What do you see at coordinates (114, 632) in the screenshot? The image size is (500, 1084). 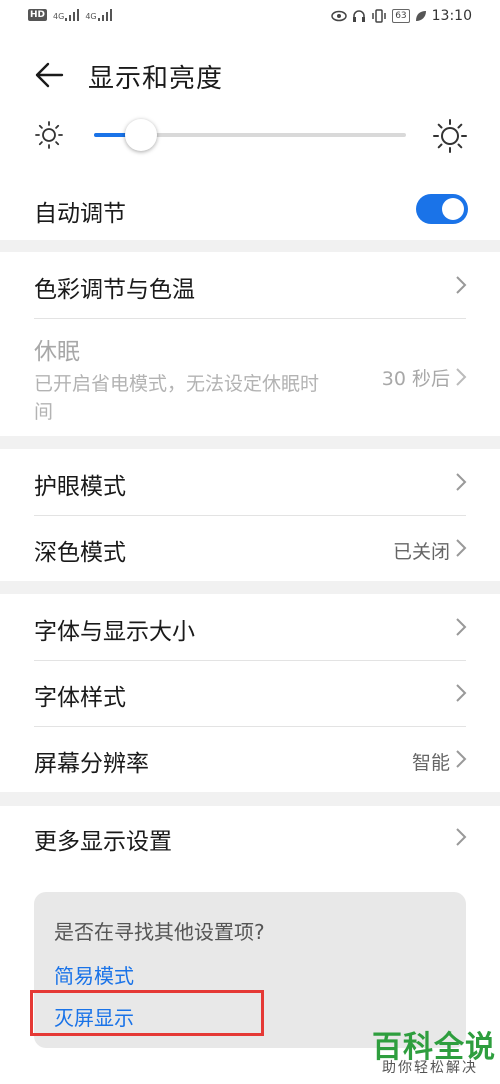 I see `font-size-label: 字体与显示大小` at bounding box center [114, 632].